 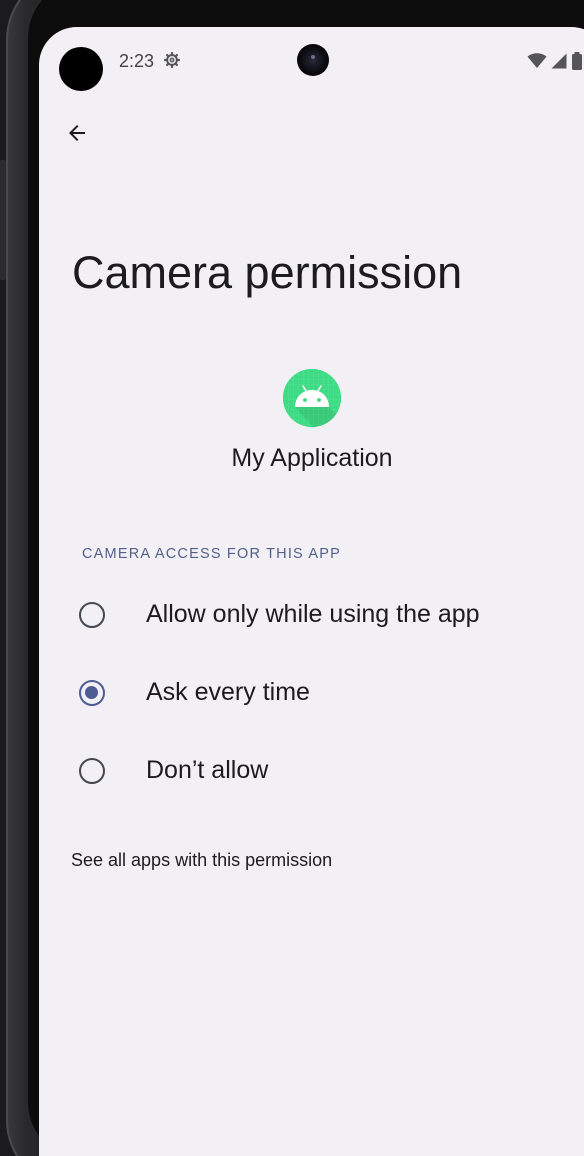 I want to click on gear-icon, so click(x=172, y=60).